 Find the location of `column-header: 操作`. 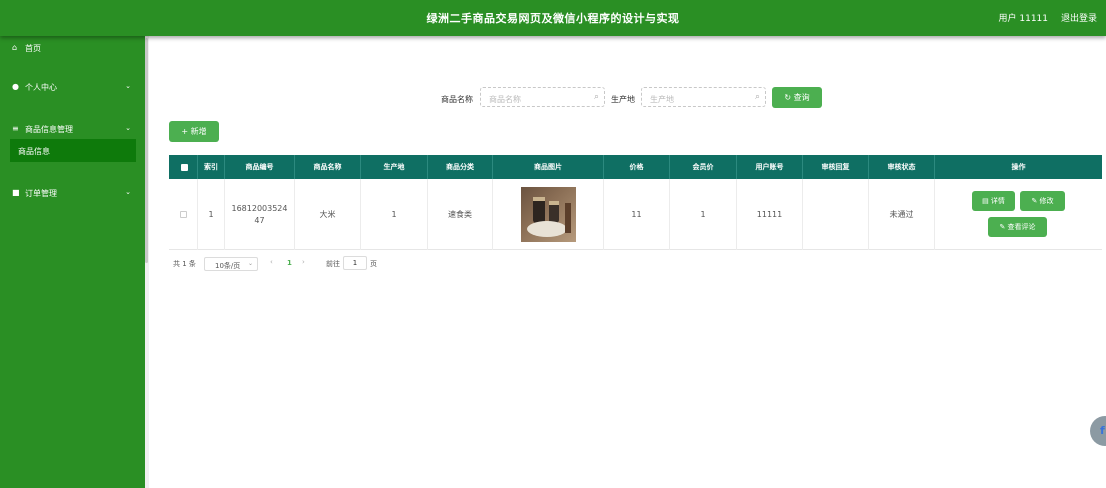

column-header: 操作 is located at coordinates (1018, 167).